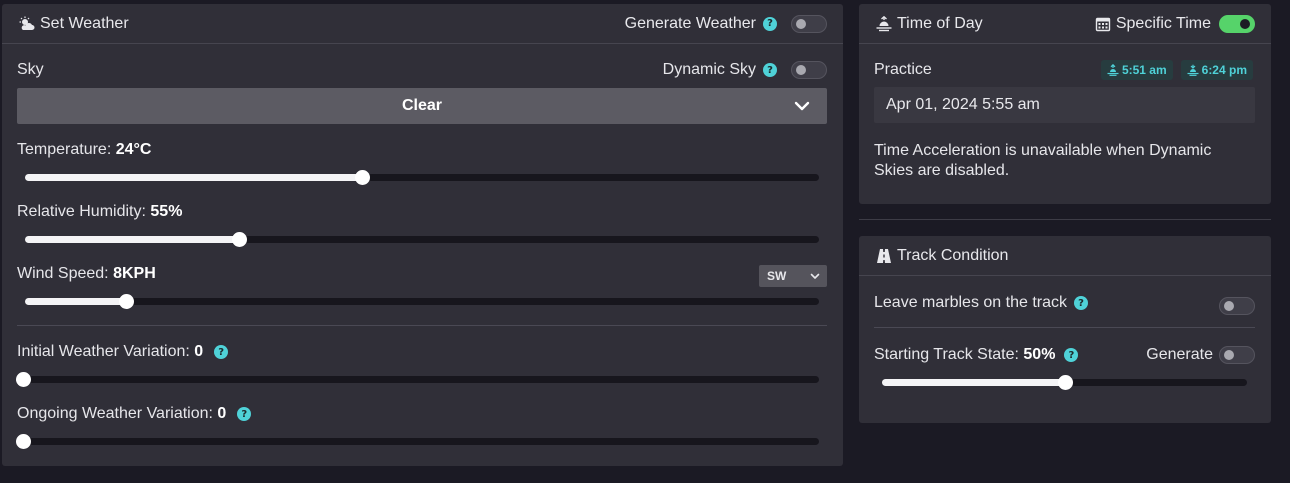 This screenshot has width=1290, height=483. What do you see at coordinates (1065, 219) in the screenshot?
I see `panel-separator` at bounding box center [1065, 219].